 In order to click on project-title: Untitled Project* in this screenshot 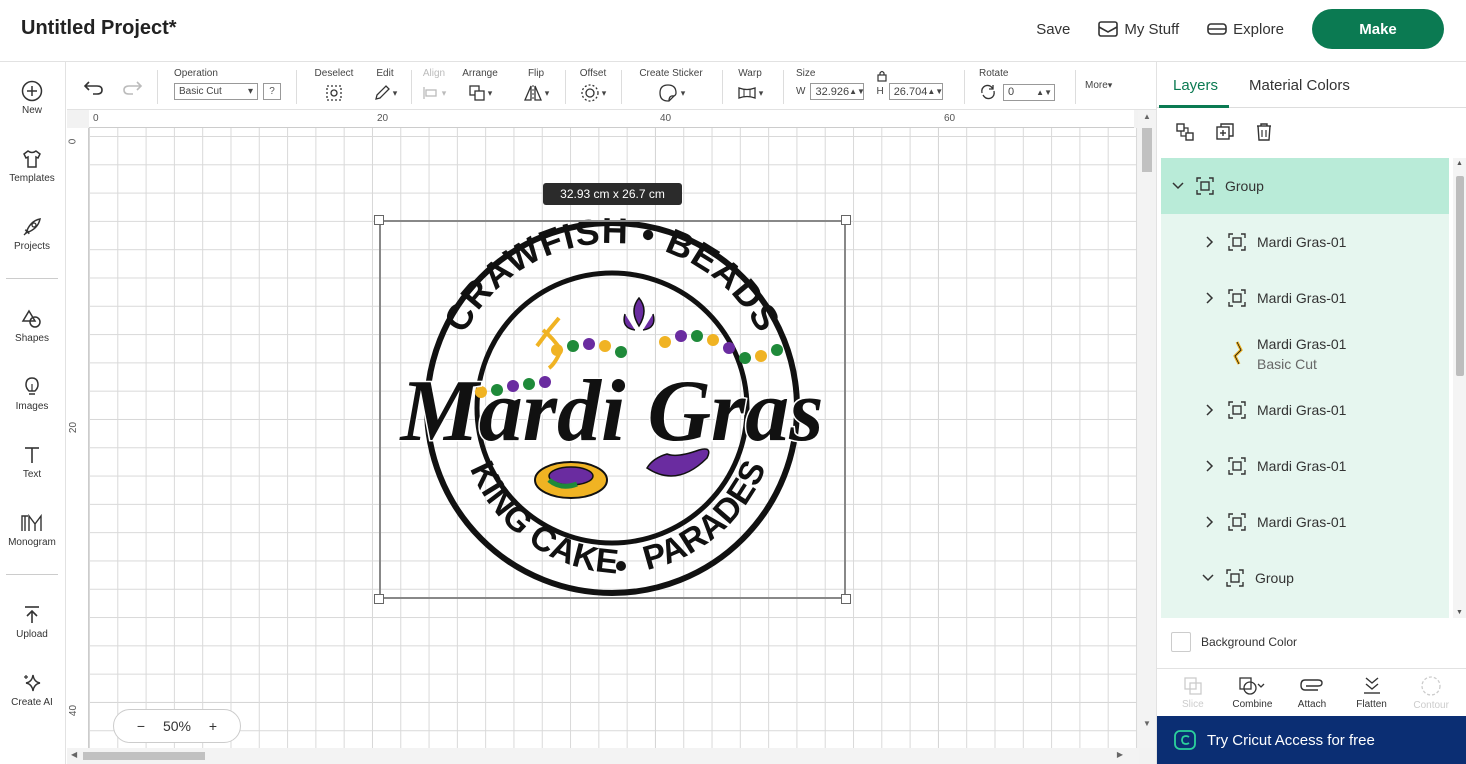, I will do `click(99, 28)`.